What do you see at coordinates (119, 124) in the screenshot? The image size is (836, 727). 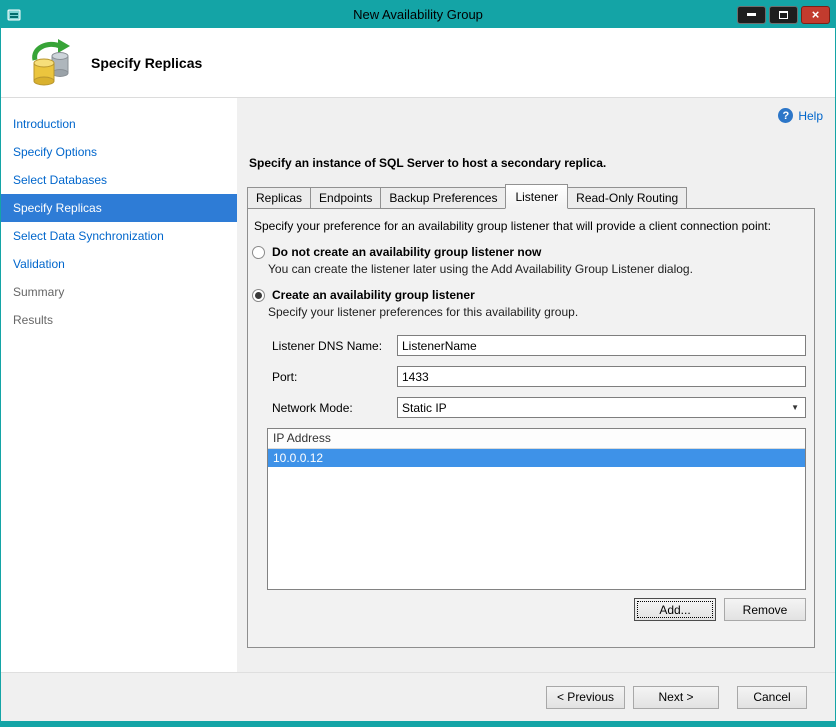 I see `sidebar-item-introduction: Introduction` at bounding box center [119, 124].